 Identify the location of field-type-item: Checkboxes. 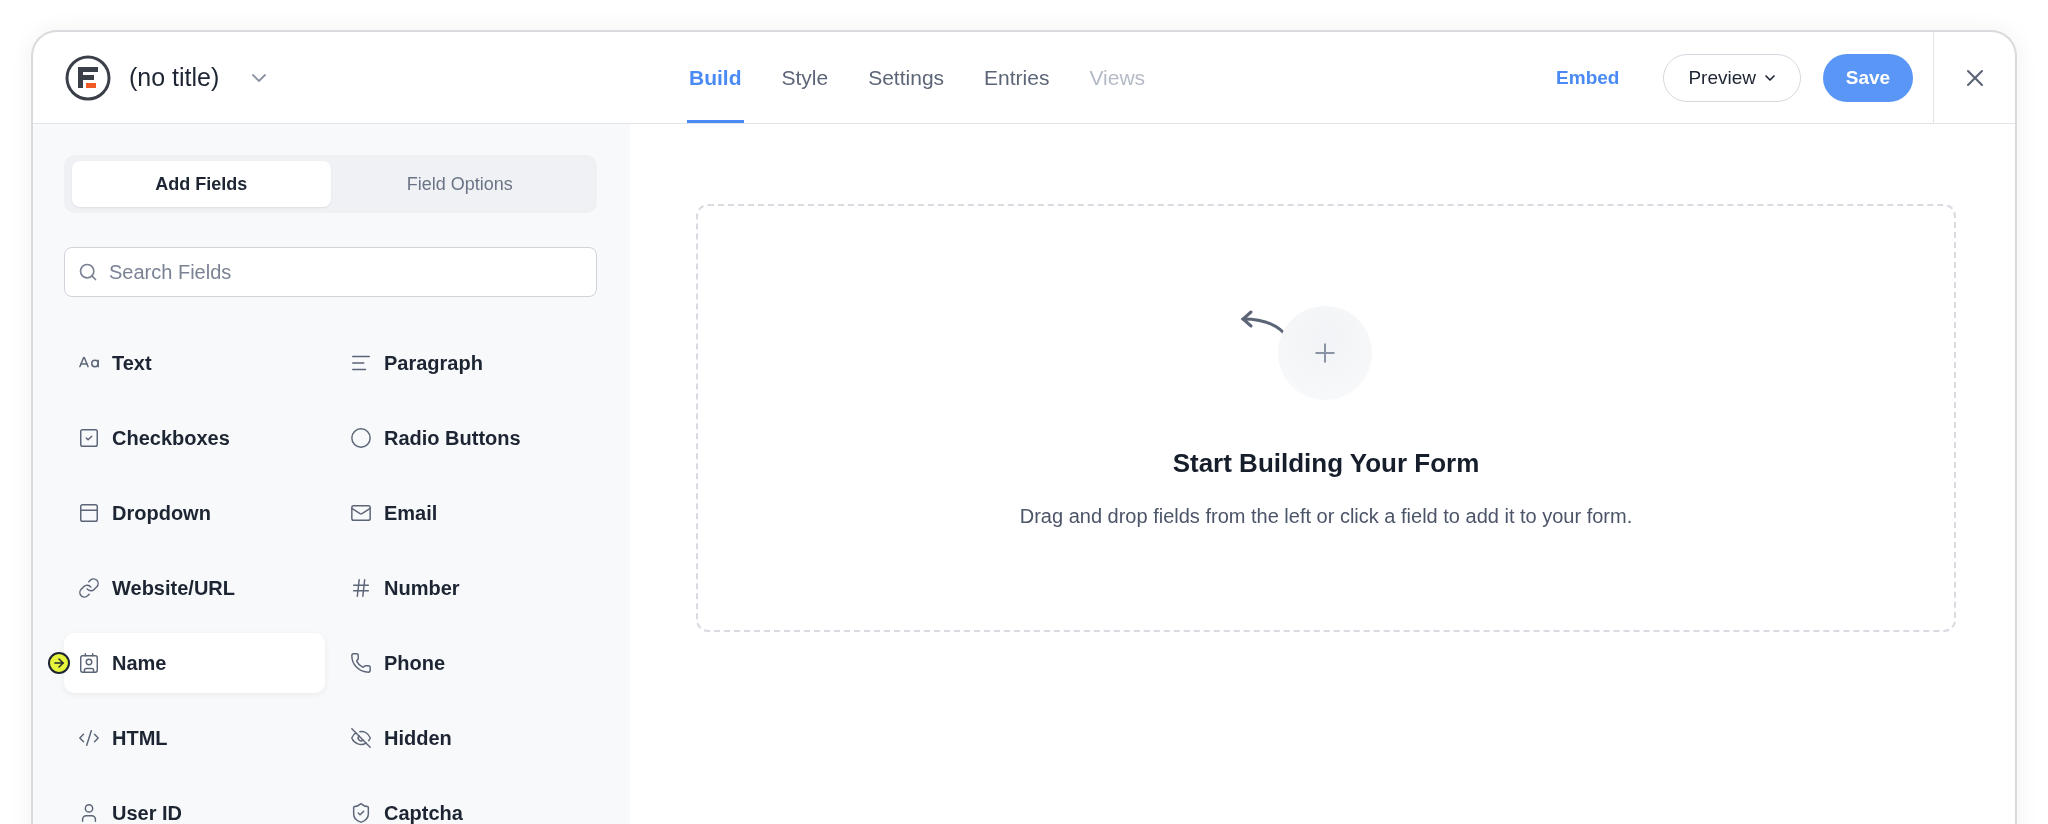
(194, 438).